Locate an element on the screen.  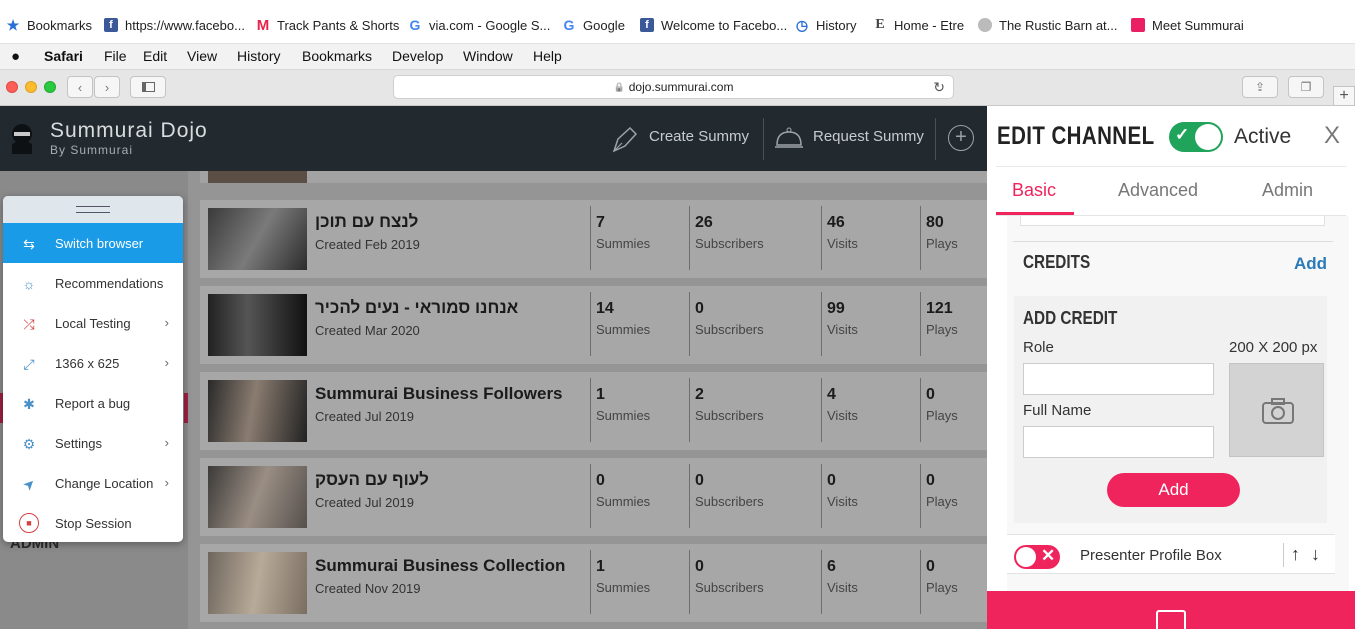
stop-session-item: ■ Stop Session is located at coordinates (93, 522).